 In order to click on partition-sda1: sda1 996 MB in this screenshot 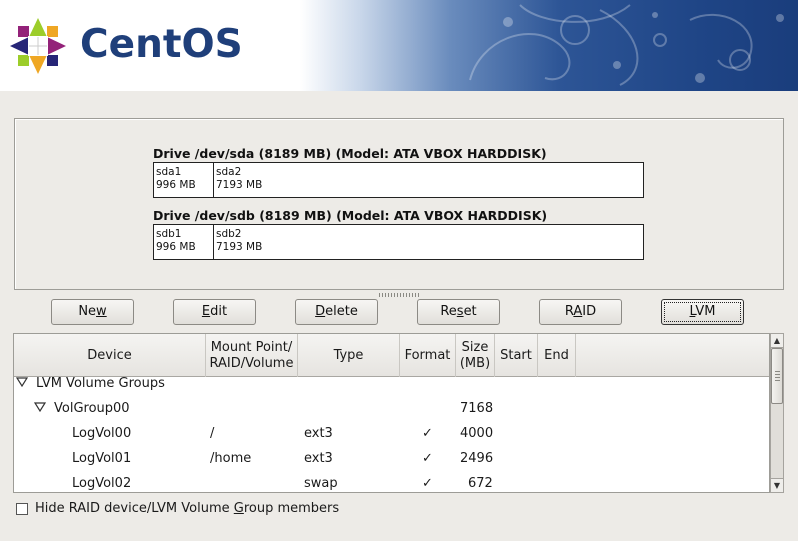, I will do `click(184, 180)`.